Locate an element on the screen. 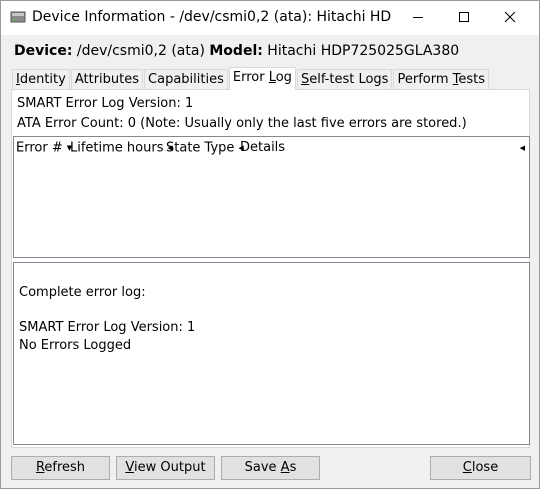 The width and height of the screenshot is (540, 489). maximize-icon is located at coordinates (464, 17).